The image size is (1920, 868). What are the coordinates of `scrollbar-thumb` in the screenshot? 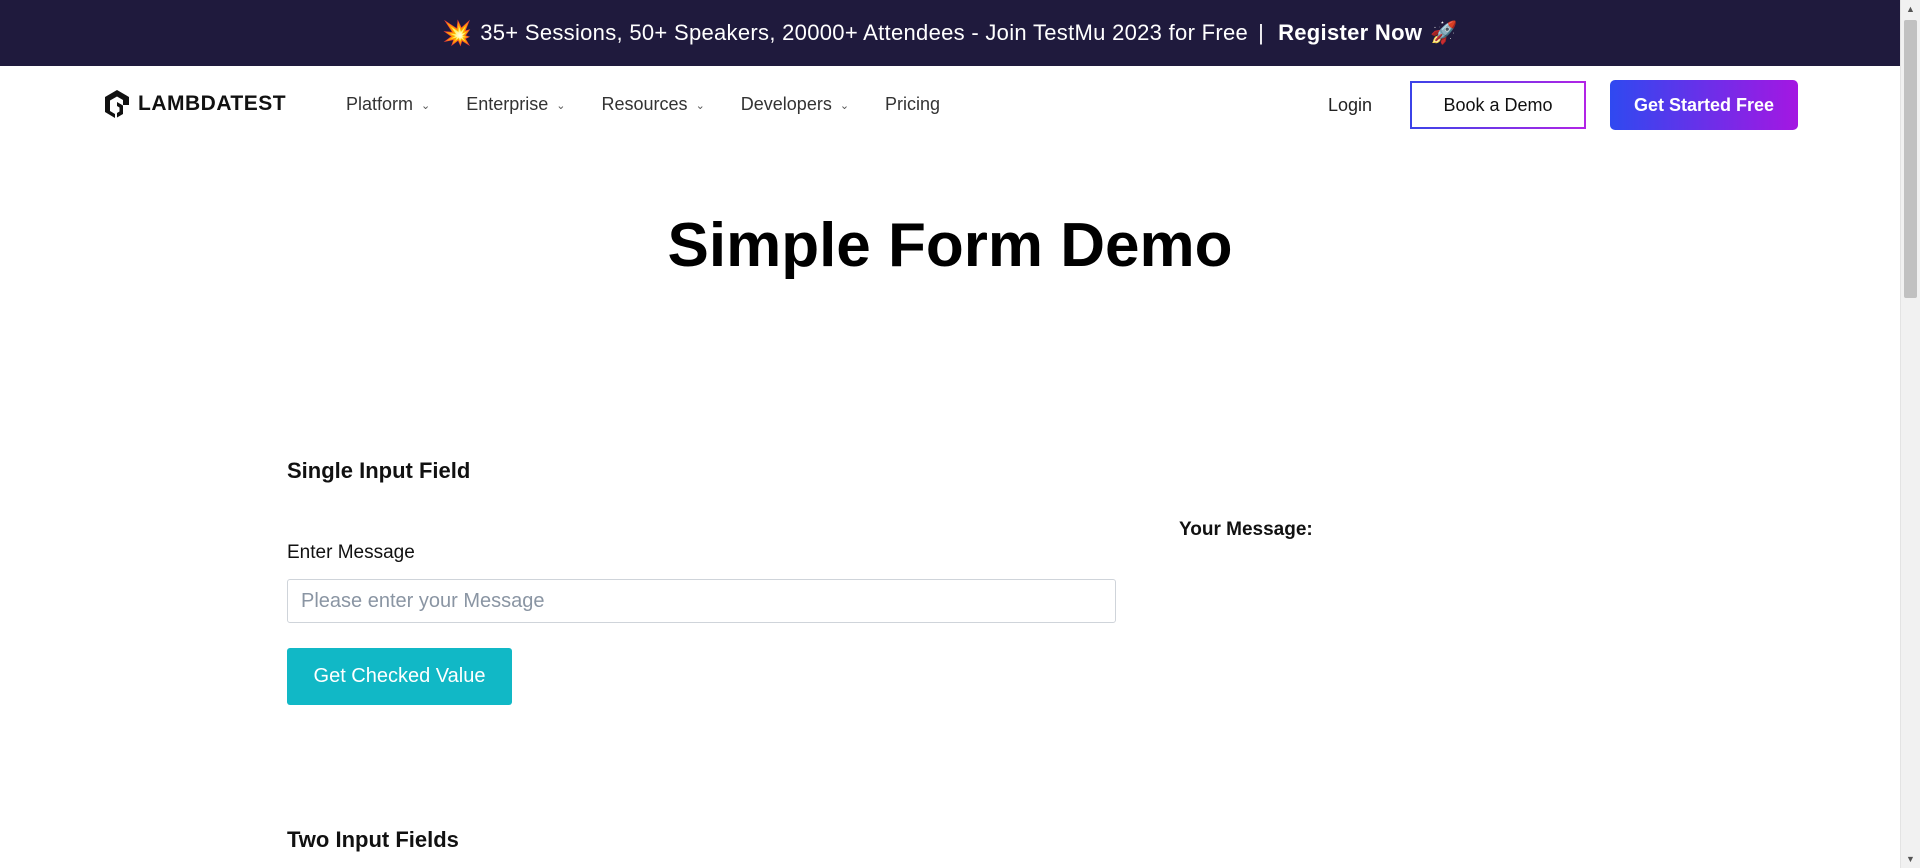 It's located at (1910, 159).